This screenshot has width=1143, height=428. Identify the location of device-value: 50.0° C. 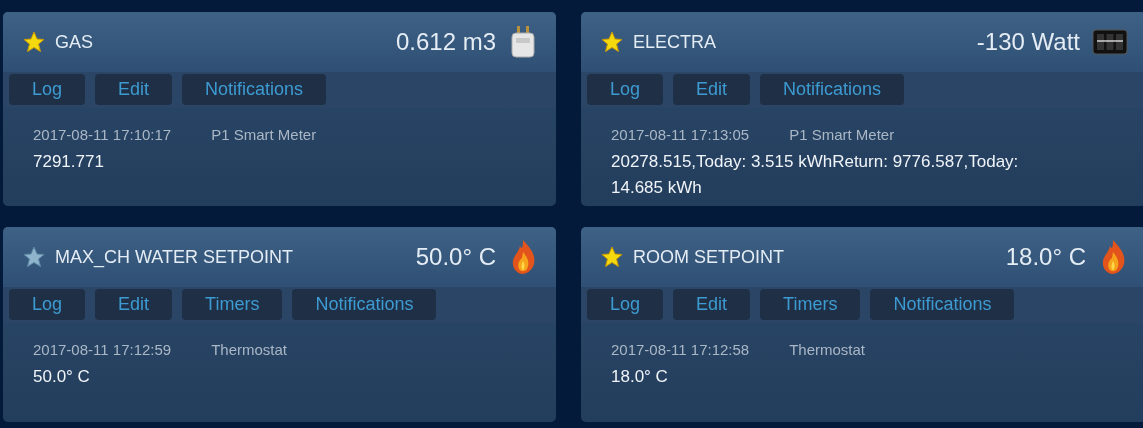
(455, 257).